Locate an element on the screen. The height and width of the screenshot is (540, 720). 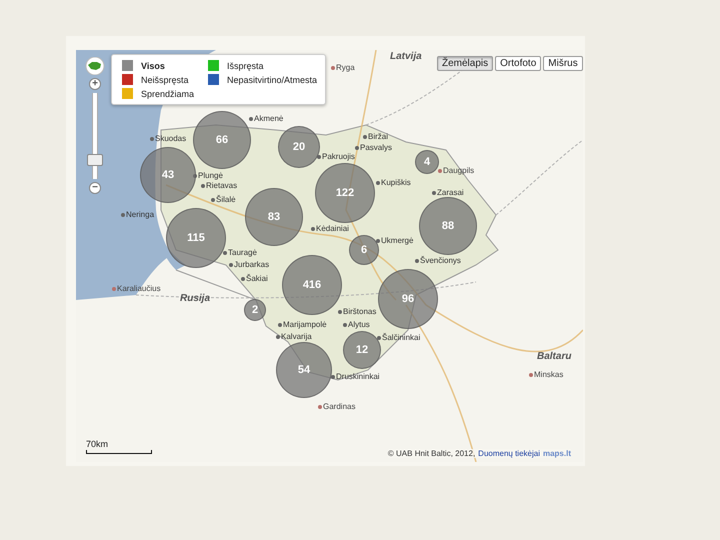
city-label: Ukmergė is located at coordinates (397, 241).